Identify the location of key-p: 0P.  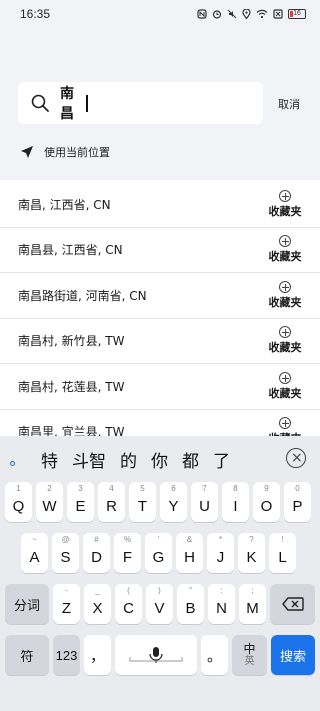
(297, 502).